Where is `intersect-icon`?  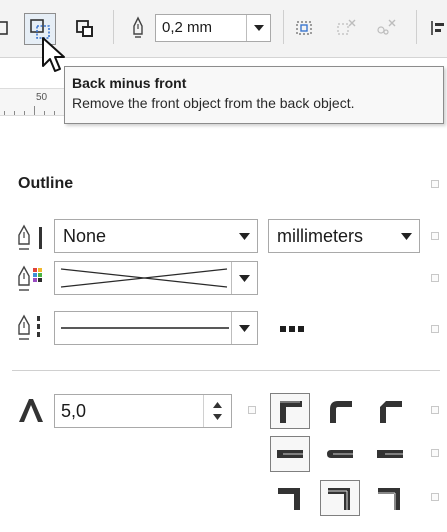 intersect-icon is located at coordinates (4, 28).